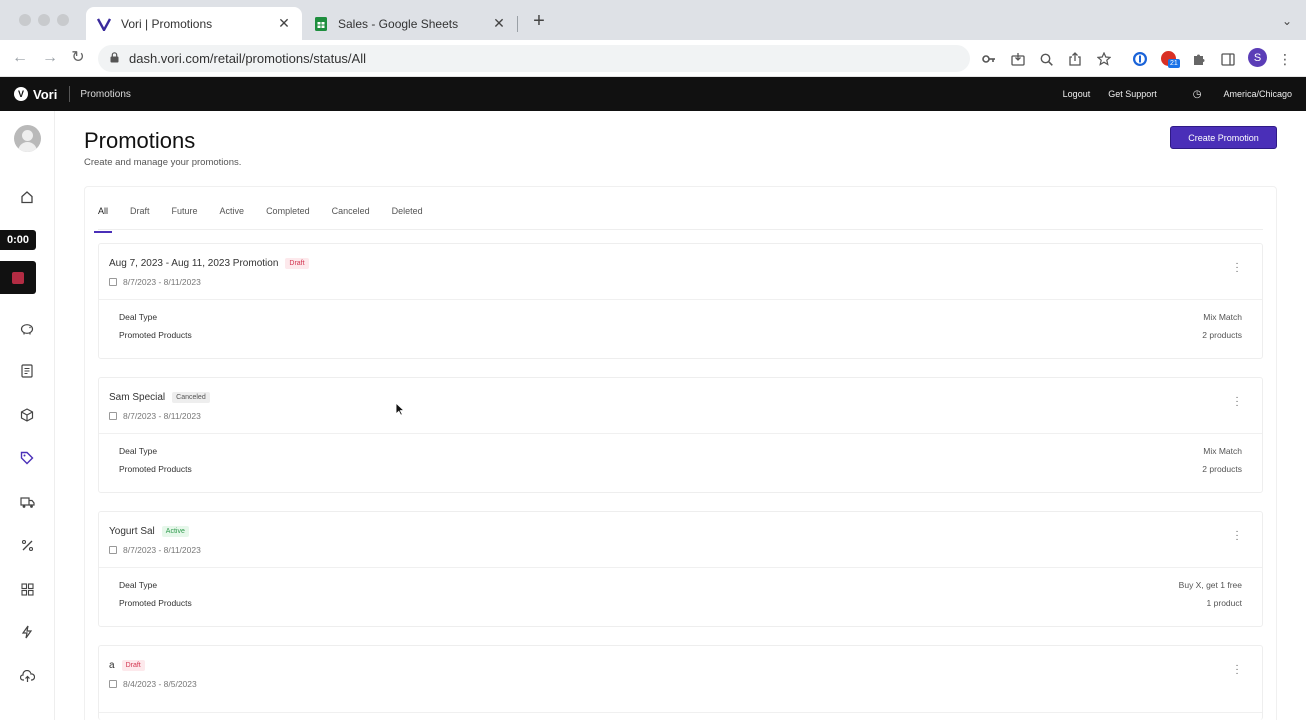 Image resolution: width=1306 pixels, height=720 pixels. I want to click on grid-icon, so click(27, 589).